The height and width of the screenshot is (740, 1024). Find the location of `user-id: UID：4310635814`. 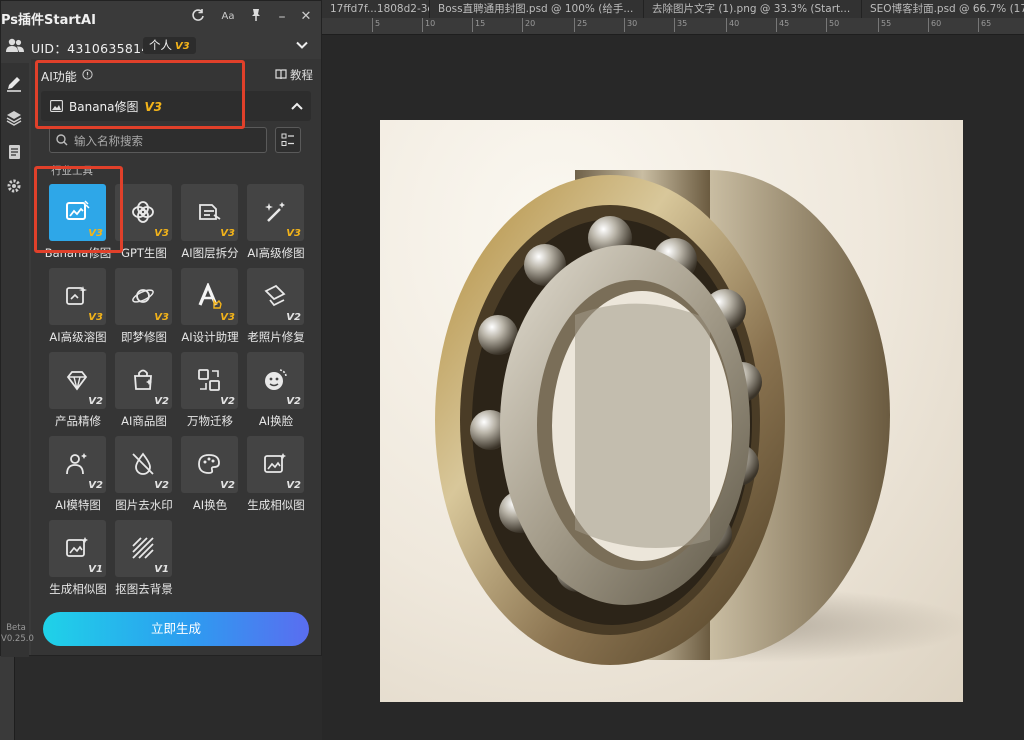

user-id: UID：4310635814 is located at coordinates (90, 48).